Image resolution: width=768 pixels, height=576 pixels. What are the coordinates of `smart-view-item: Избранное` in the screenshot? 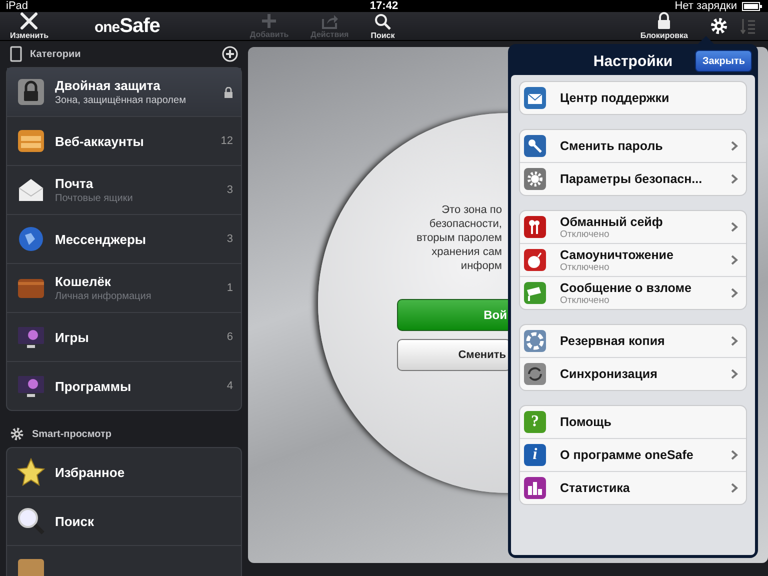 It's located at (124, 472).